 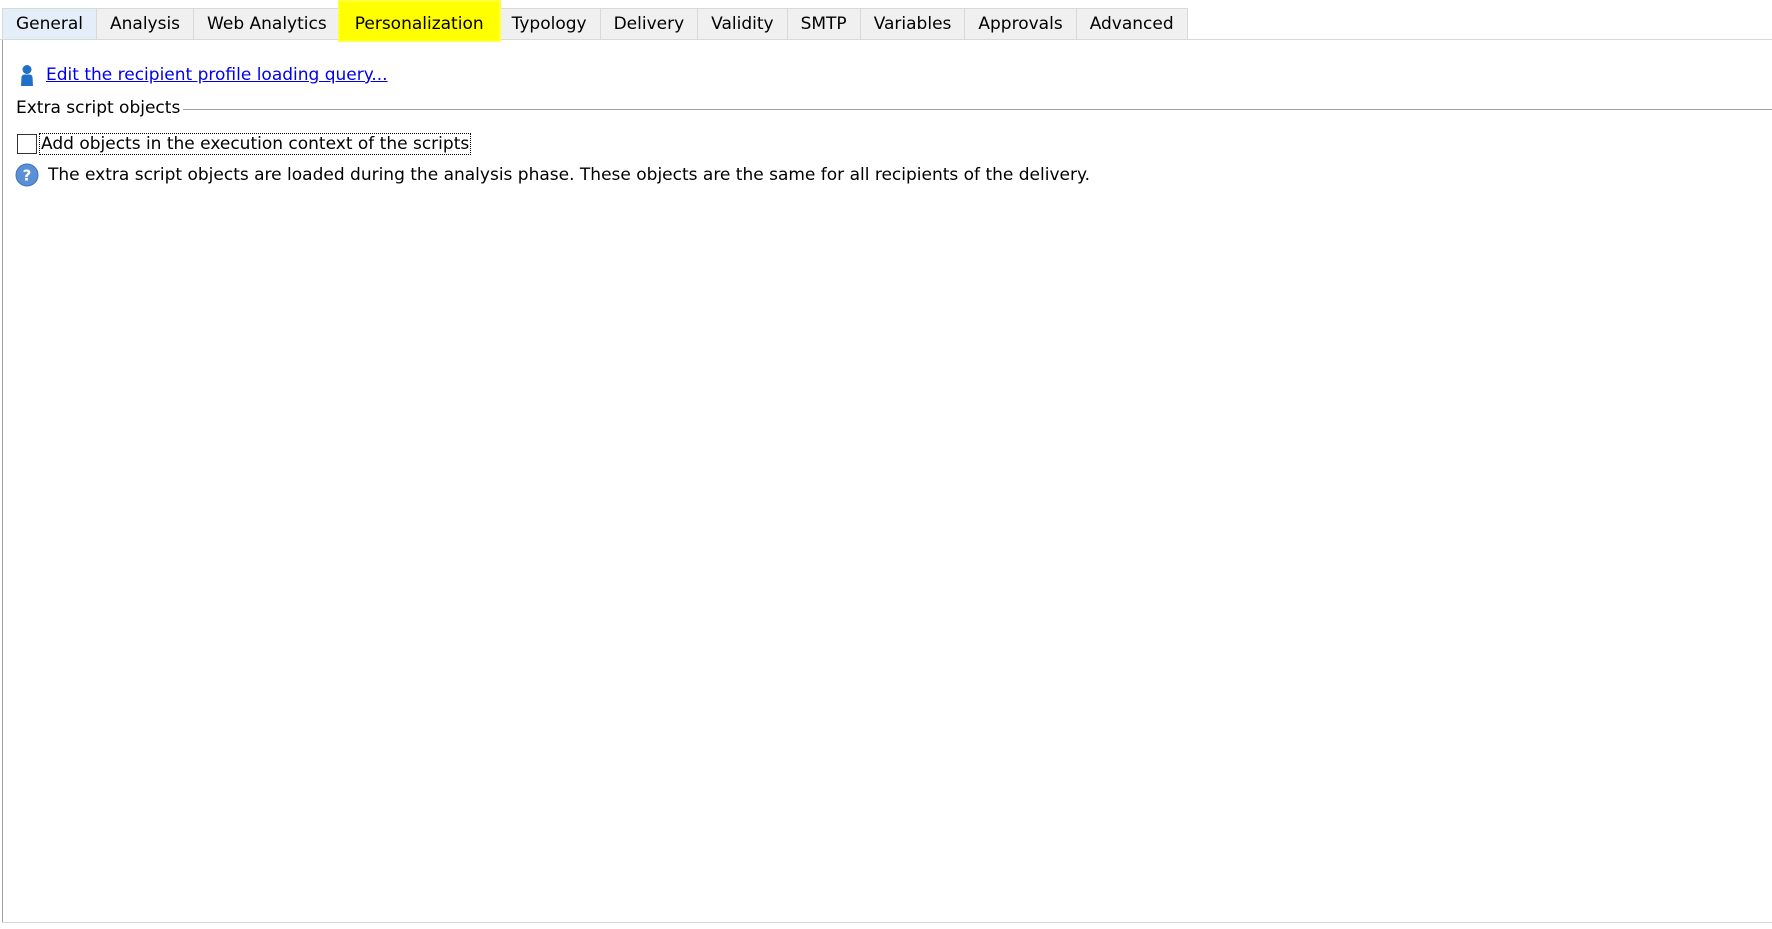 I want to click on tab-general: General, so click(x=49, y=24).